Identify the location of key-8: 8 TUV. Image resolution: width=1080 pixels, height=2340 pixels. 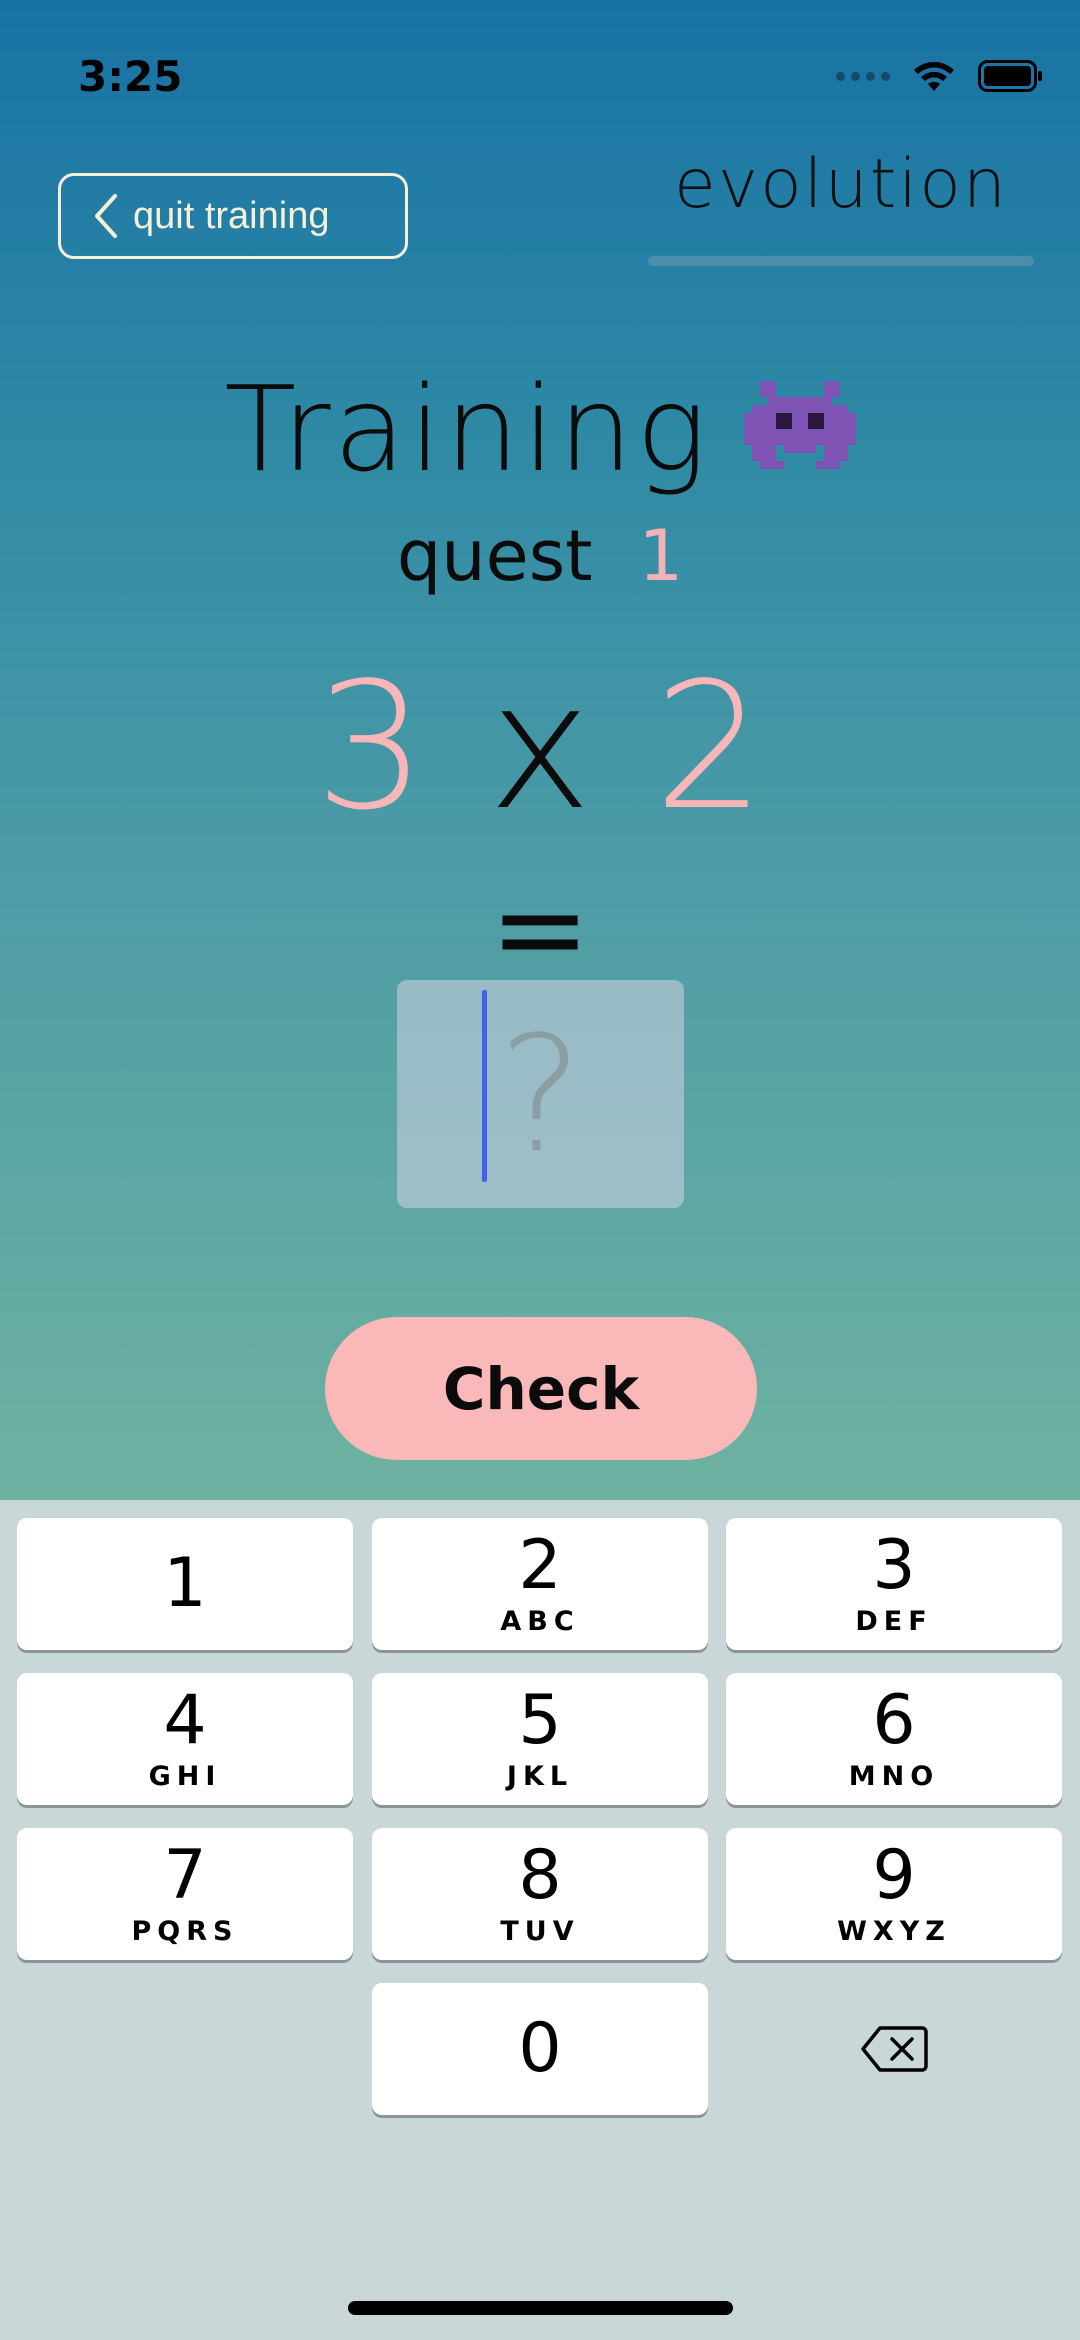
(540, 1894).